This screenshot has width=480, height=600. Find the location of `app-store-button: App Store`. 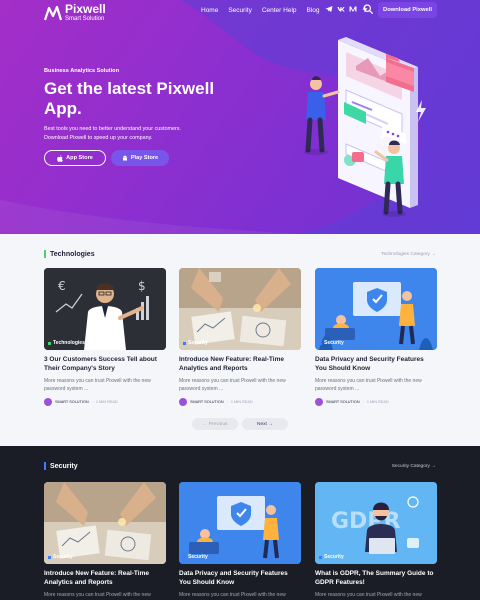

app-store-button: App Store is located at coordinates (75, 158).